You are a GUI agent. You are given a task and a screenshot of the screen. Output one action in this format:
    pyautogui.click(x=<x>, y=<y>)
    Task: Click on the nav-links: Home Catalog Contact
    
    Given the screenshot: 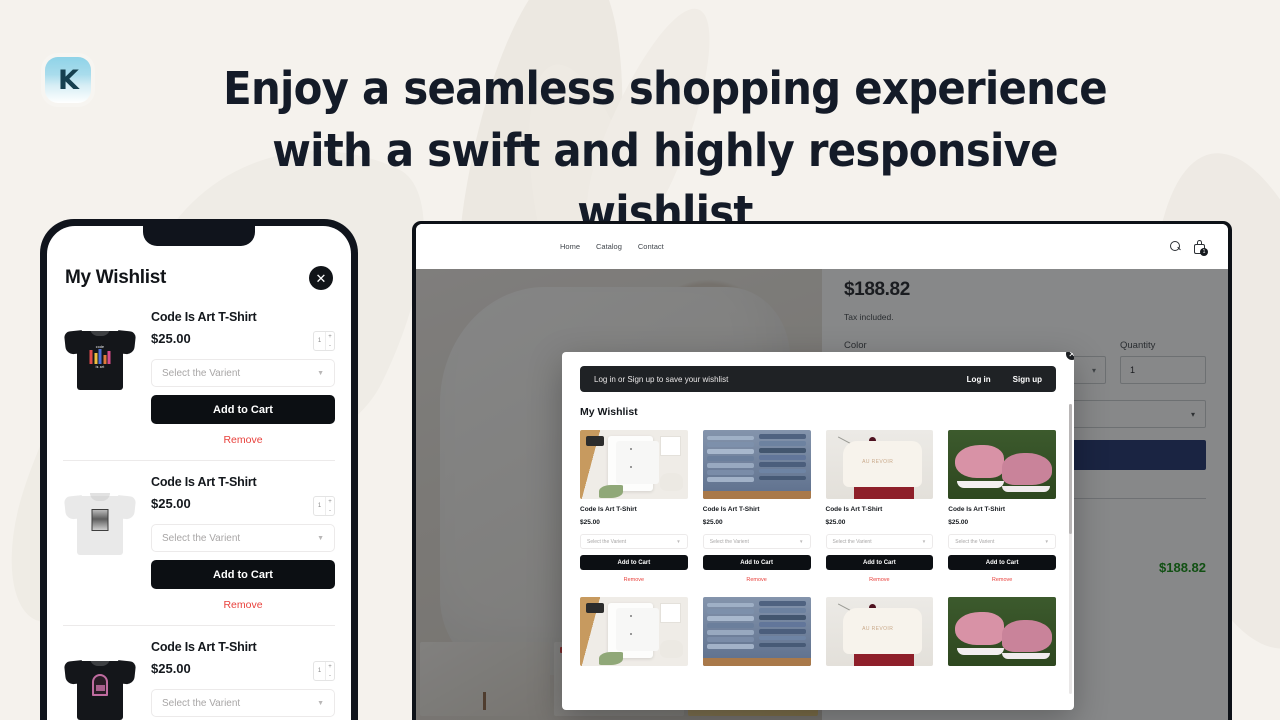 What is the action you would take?
    pyautogui.click(x=612, y=246)
    